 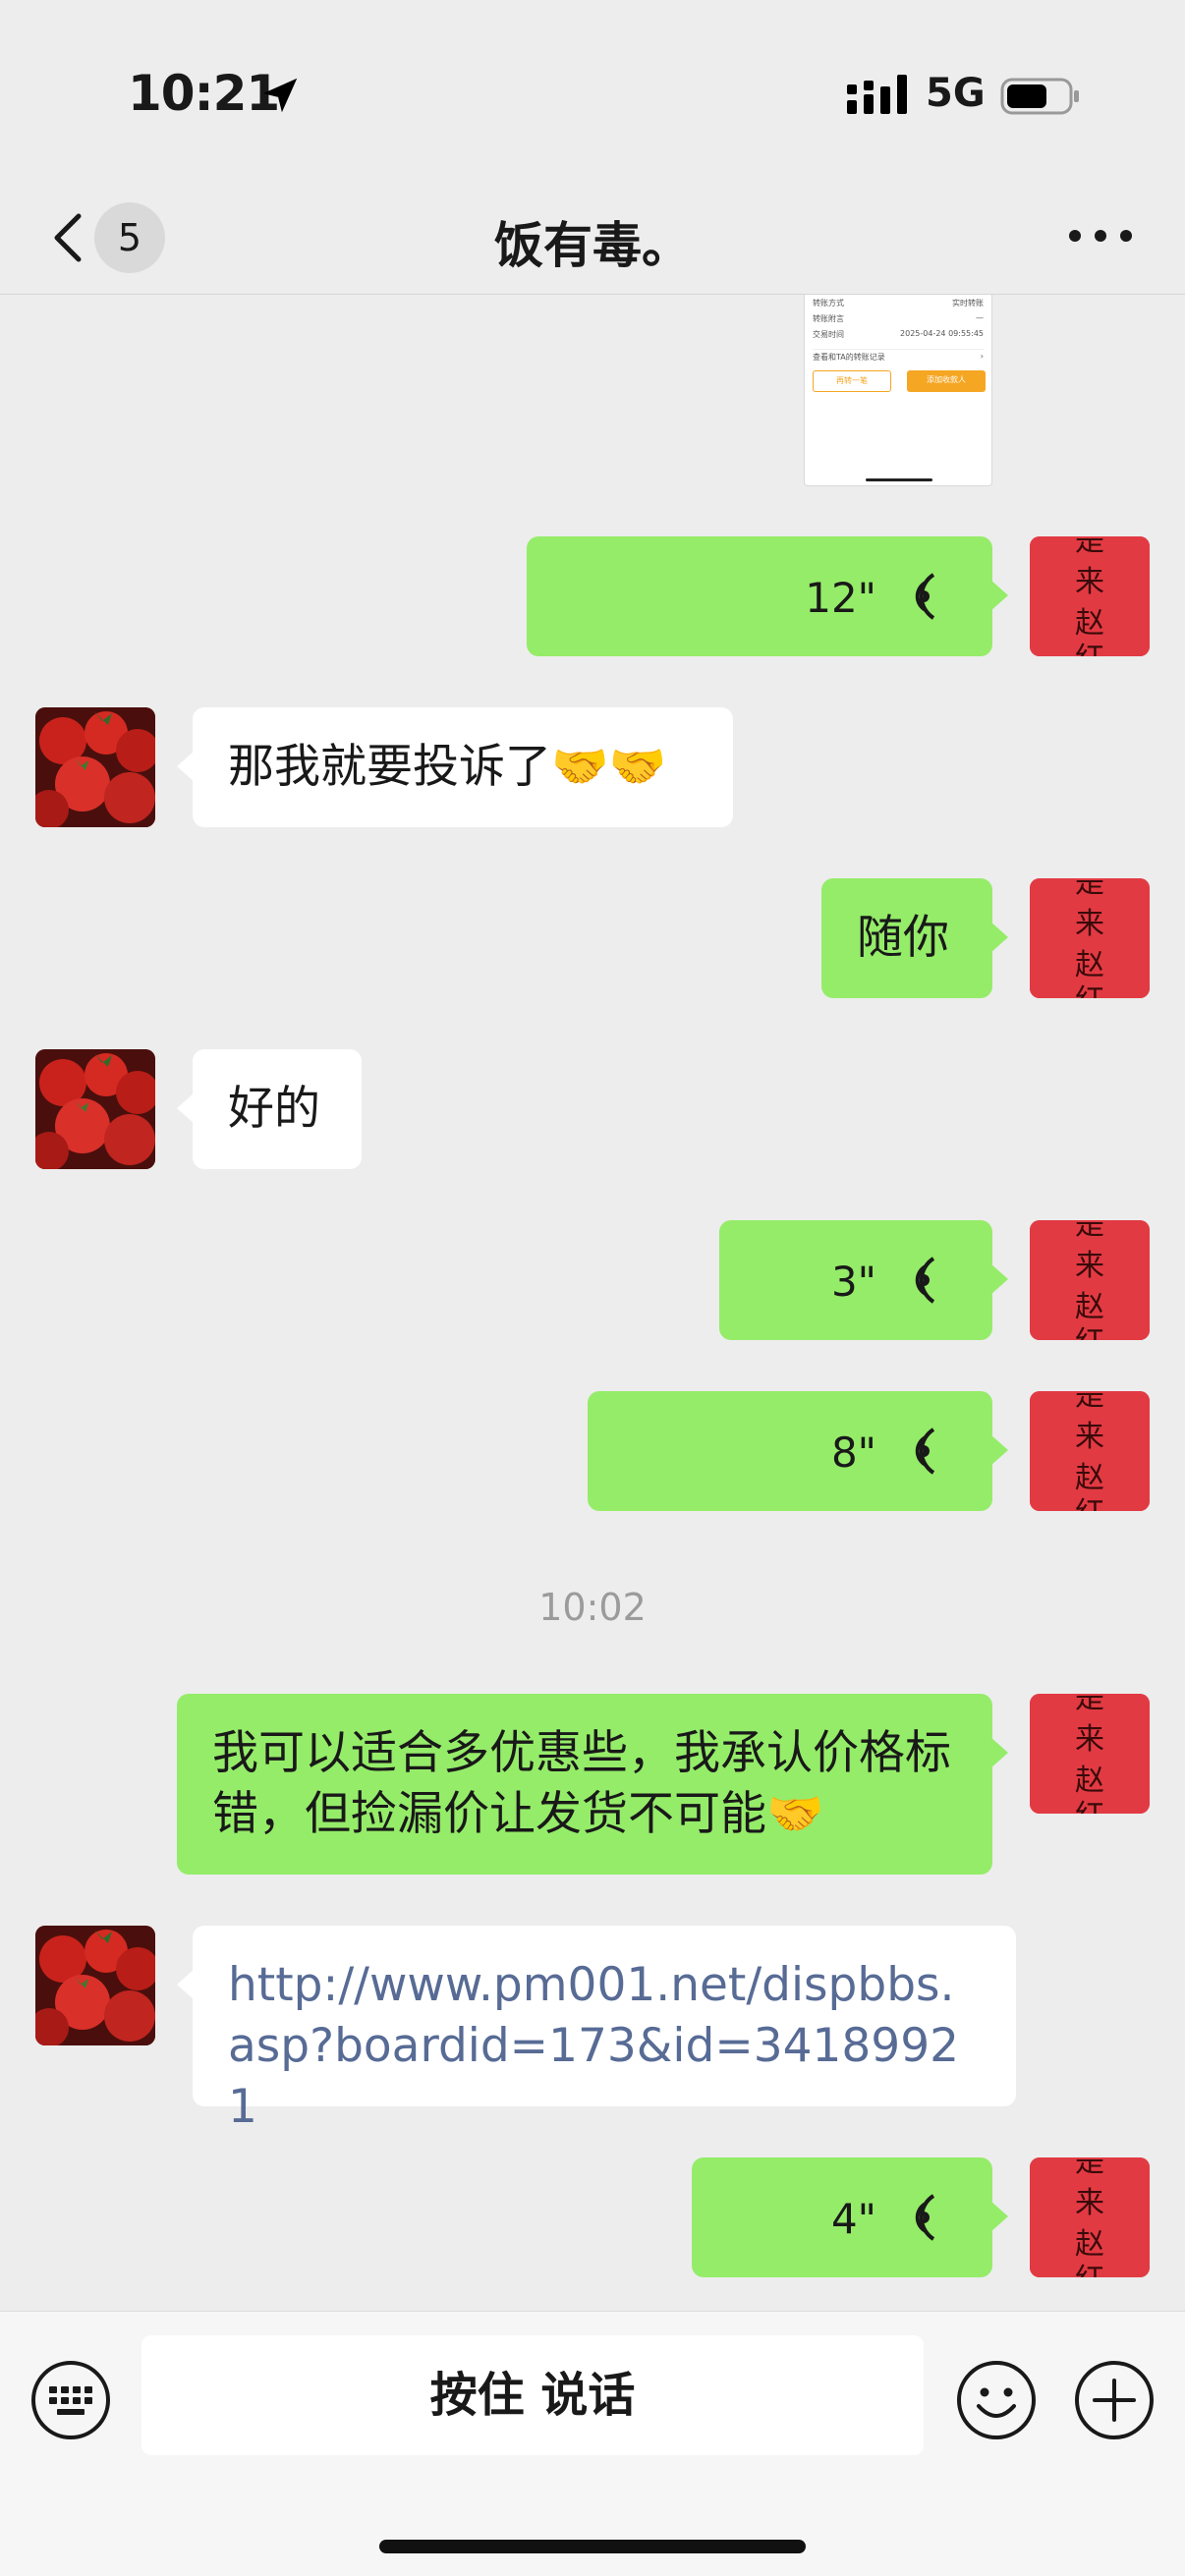 What do you see at coordinates (899, 319) in the screenshot?
I see `thumb-row: 转账附言 —` at bounding box center [899, 319].